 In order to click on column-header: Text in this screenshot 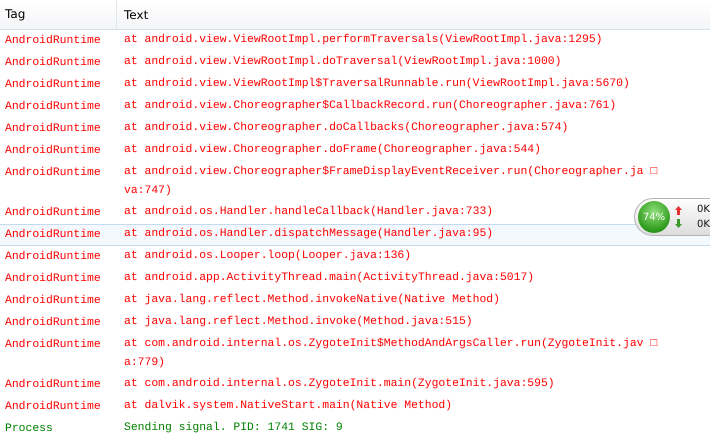, I will do `click(413, 14)`.